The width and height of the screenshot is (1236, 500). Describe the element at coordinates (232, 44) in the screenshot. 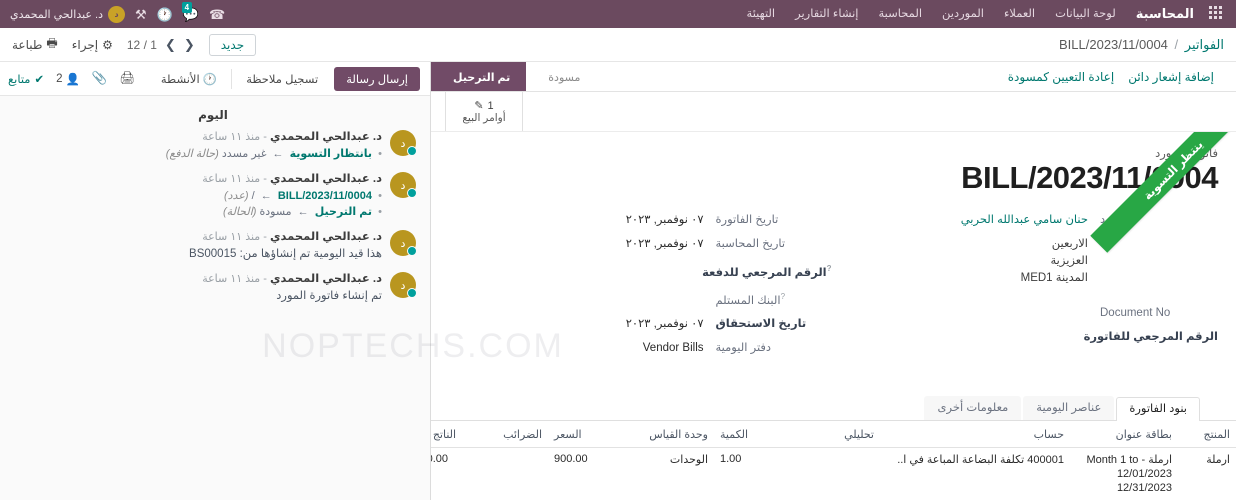

I see `new-button: جديد` at that location.